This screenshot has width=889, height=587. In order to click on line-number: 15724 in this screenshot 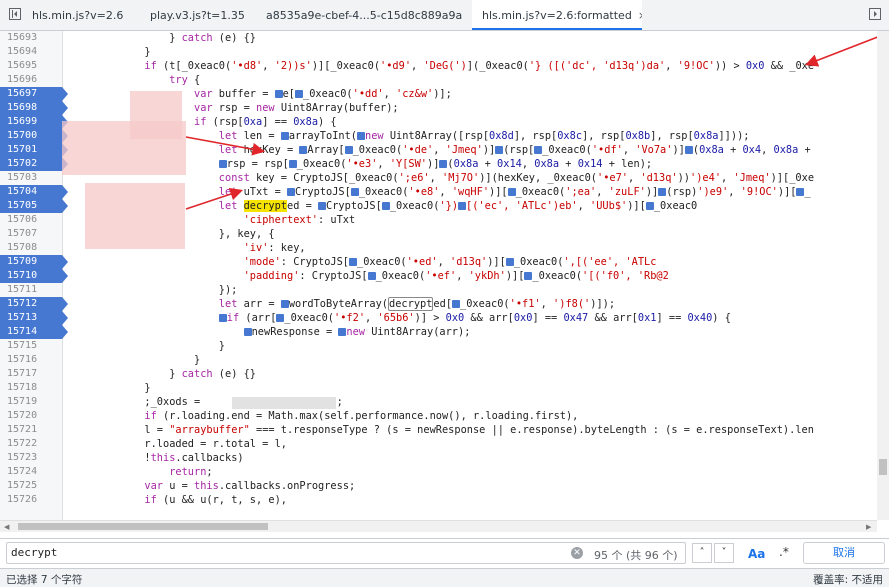, I will do `click(31, 472)`.